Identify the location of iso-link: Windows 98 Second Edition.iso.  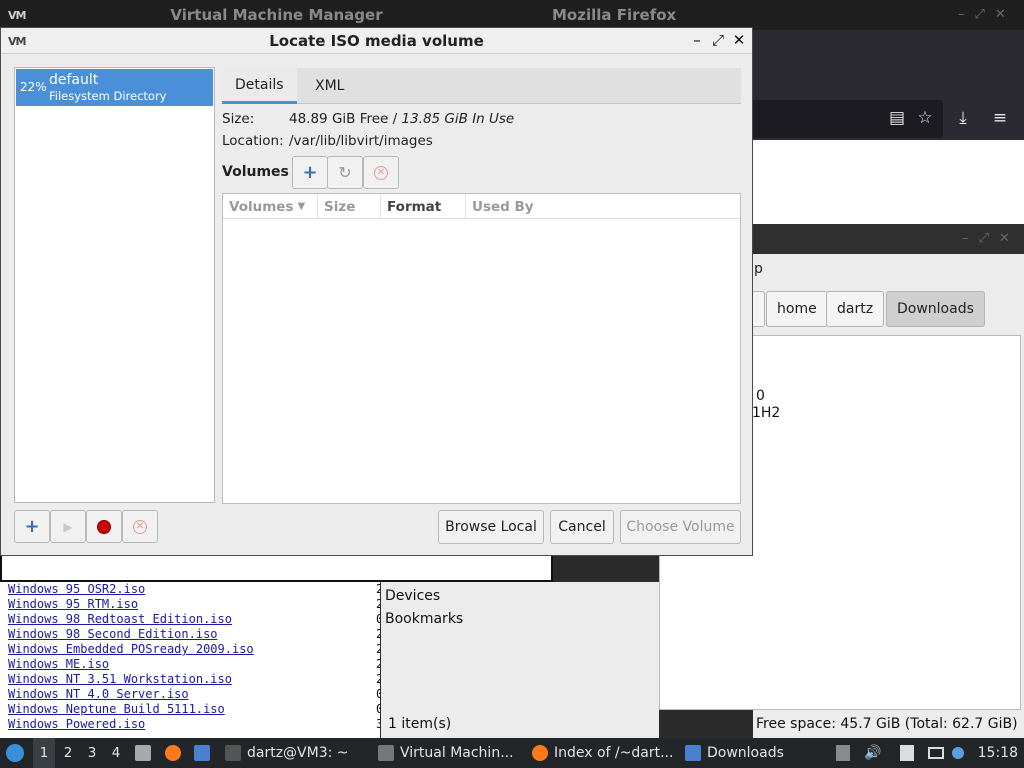
(113, 634).